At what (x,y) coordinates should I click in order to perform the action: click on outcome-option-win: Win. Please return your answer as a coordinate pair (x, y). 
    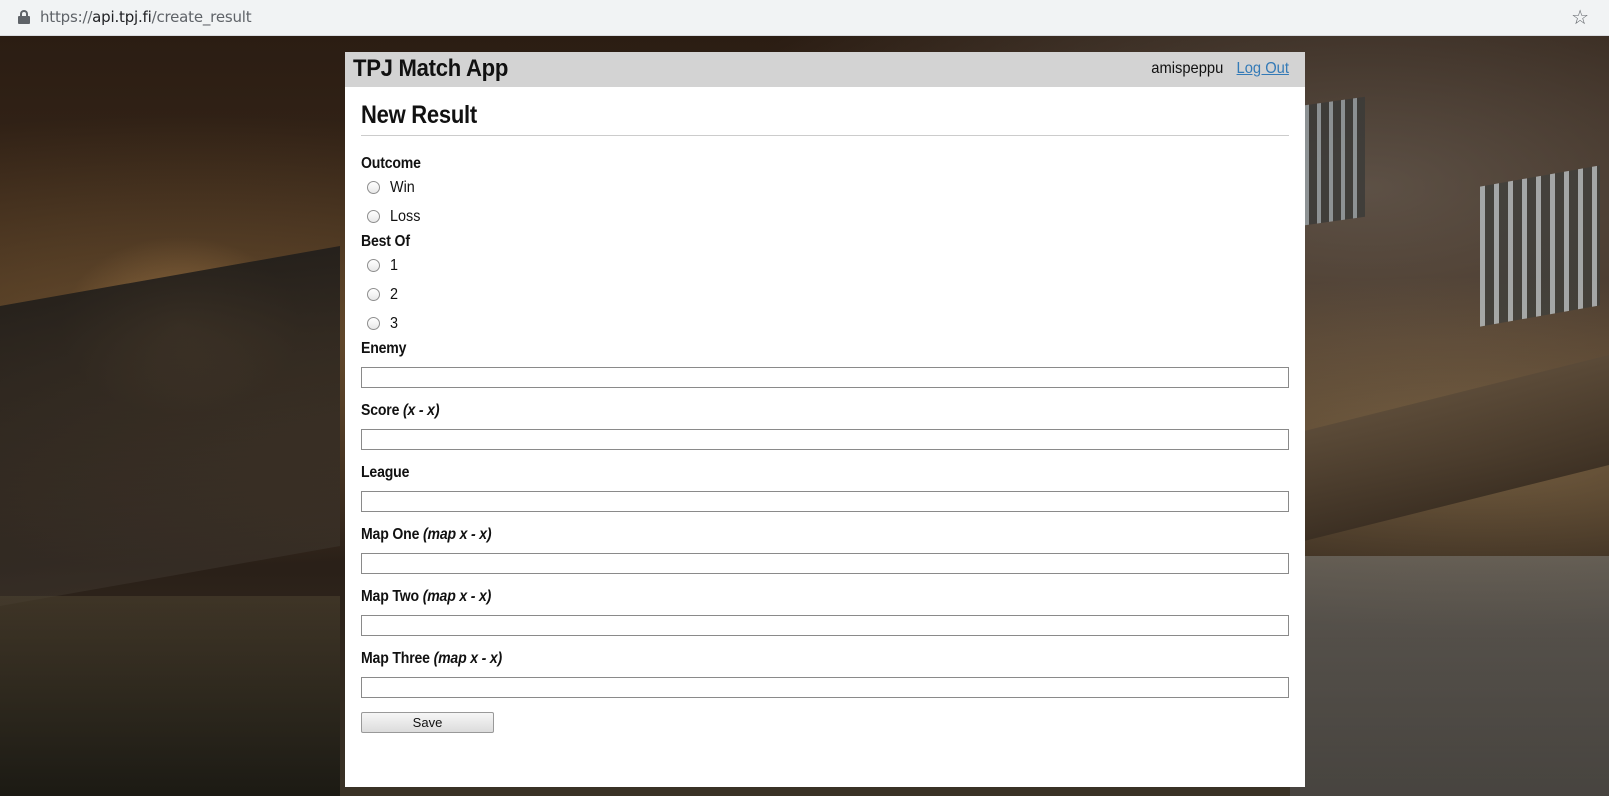
    Looking at the image, I should click on (825, 187).